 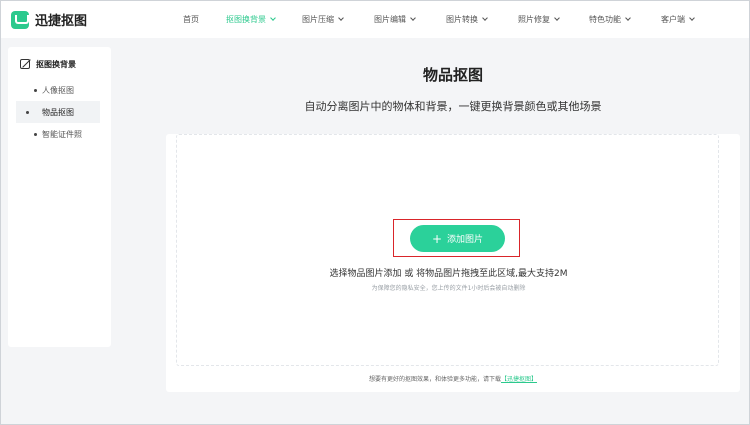 I want to click on app-name: 迅捷抠图, so click(x=61, y=21).